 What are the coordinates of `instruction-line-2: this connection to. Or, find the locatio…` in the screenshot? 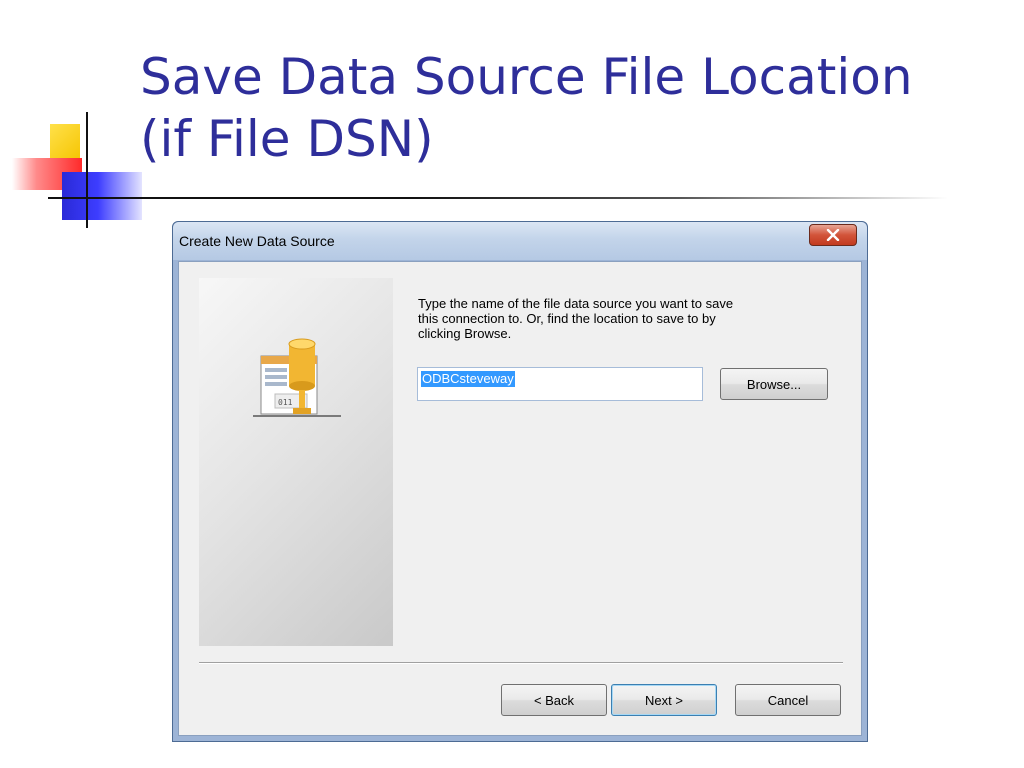 It's located at (567, 318).